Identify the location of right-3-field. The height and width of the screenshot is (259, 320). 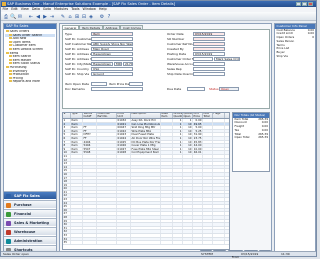
(209, 49).